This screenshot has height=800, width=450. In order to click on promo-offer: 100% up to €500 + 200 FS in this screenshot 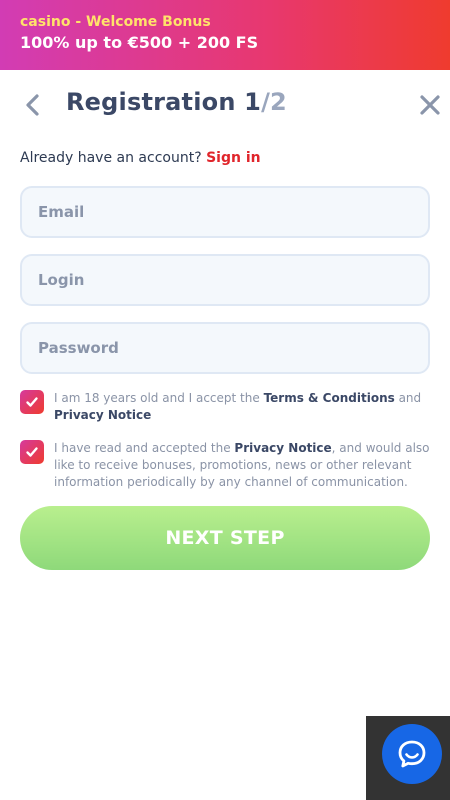, I will do `click(139, 42)`.